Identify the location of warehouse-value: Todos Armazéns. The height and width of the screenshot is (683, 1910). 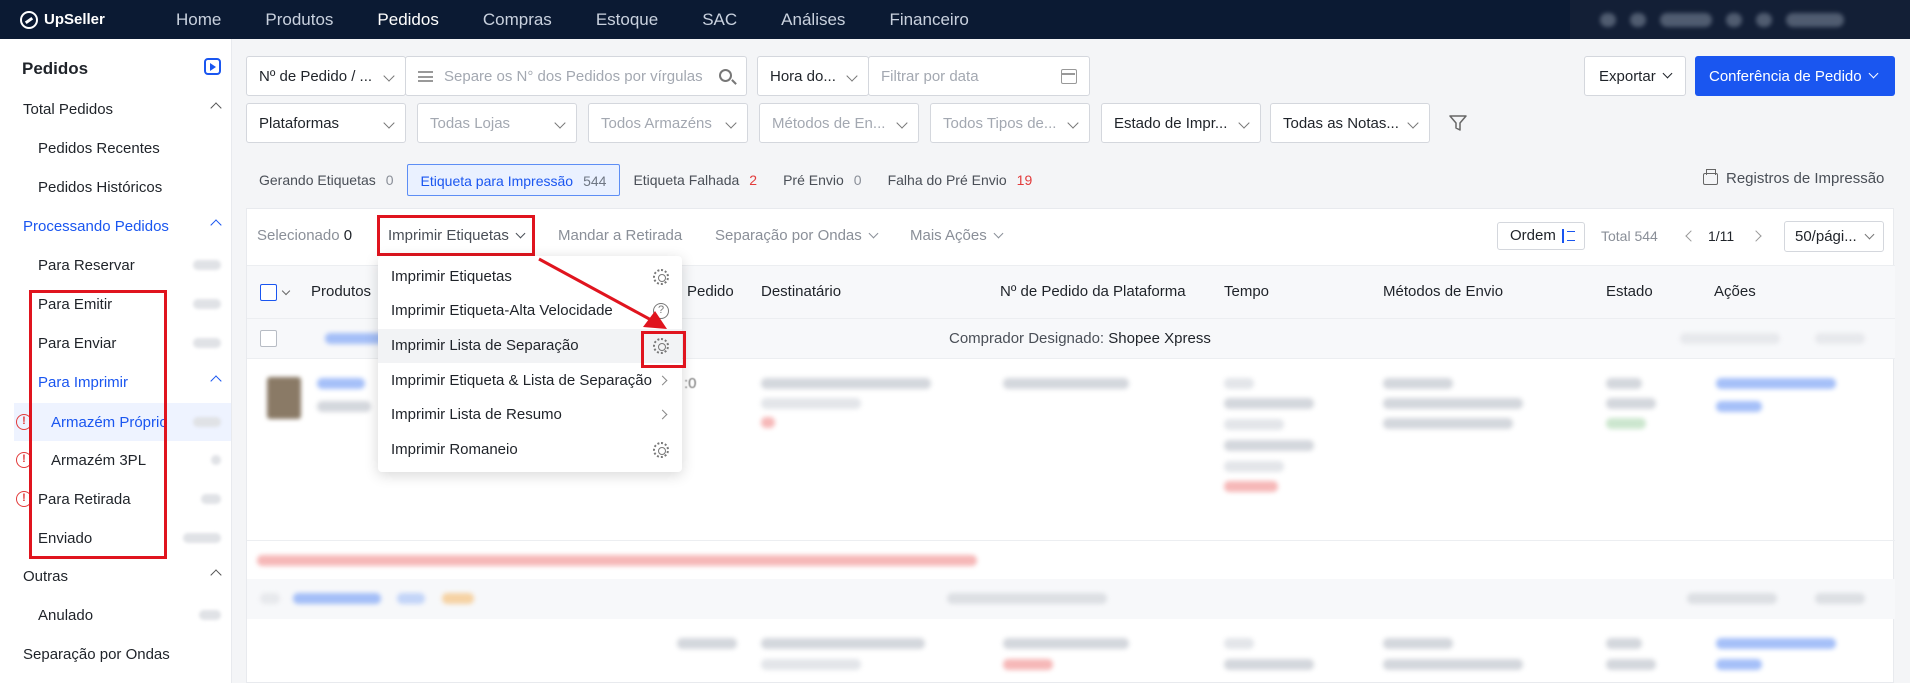
(656, 123).